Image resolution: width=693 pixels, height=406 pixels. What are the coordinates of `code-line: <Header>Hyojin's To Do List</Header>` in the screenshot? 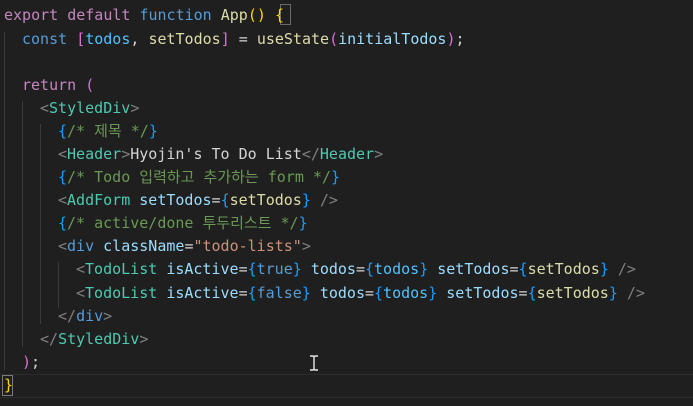 It's located at (346, 154).